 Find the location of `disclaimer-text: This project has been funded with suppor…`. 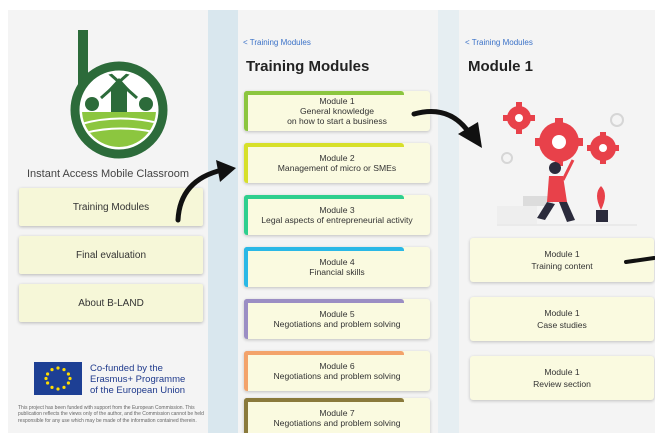

disclaimer-text: This project has been funded with suppor… is located at coordinates (111, 414).